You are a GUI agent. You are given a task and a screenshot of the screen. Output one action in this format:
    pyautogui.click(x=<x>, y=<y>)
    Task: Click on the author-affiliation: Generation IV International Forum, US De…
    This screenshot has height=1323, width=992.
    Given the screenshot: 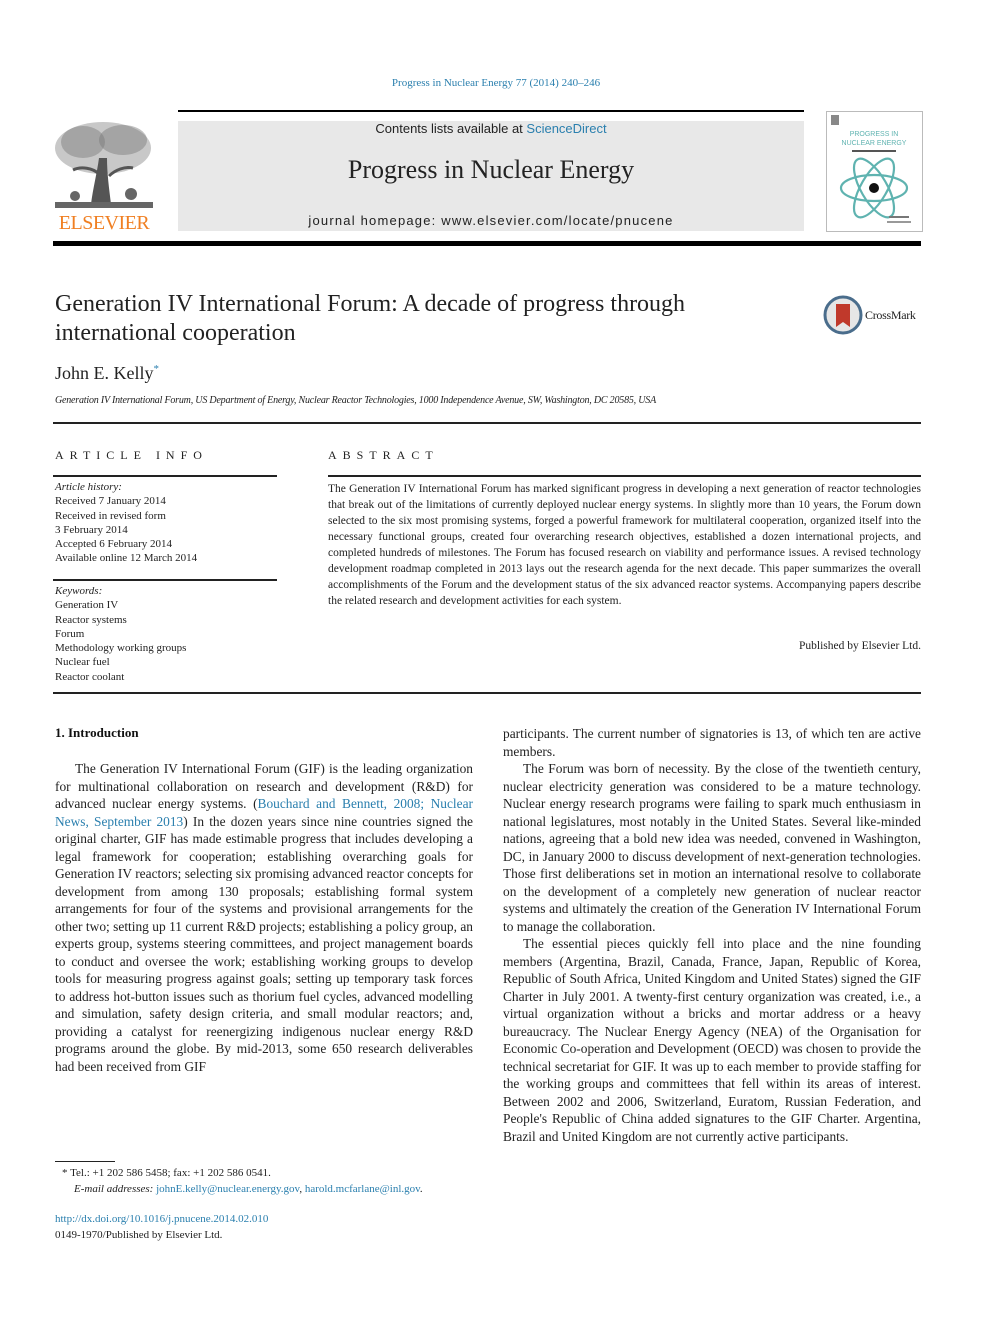 What is the action you would take?
    pyautogui.click(x=356, y=400)
    